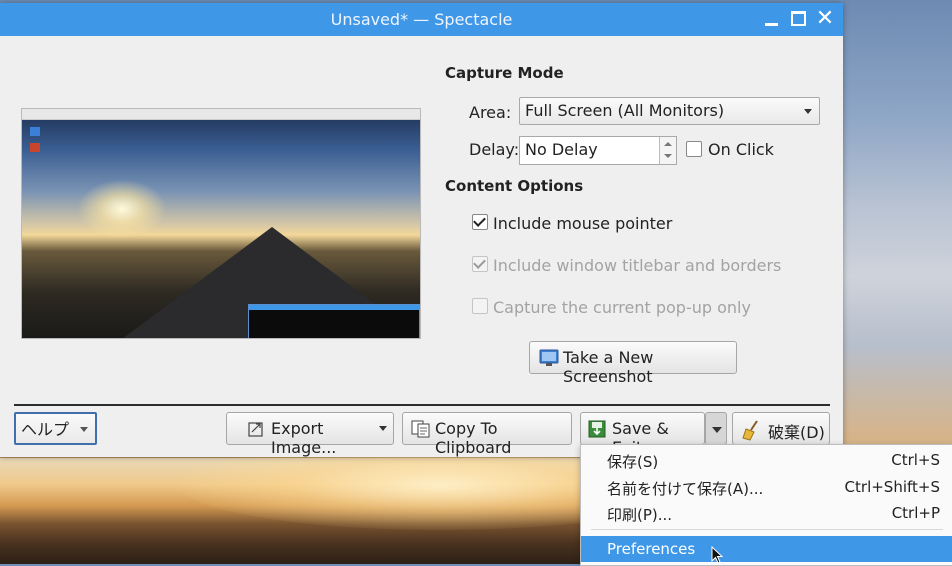 This screenshot has height=566, width=952. I want to click on menu-item-shortcut: Ctrl+P, so click(915, 513).